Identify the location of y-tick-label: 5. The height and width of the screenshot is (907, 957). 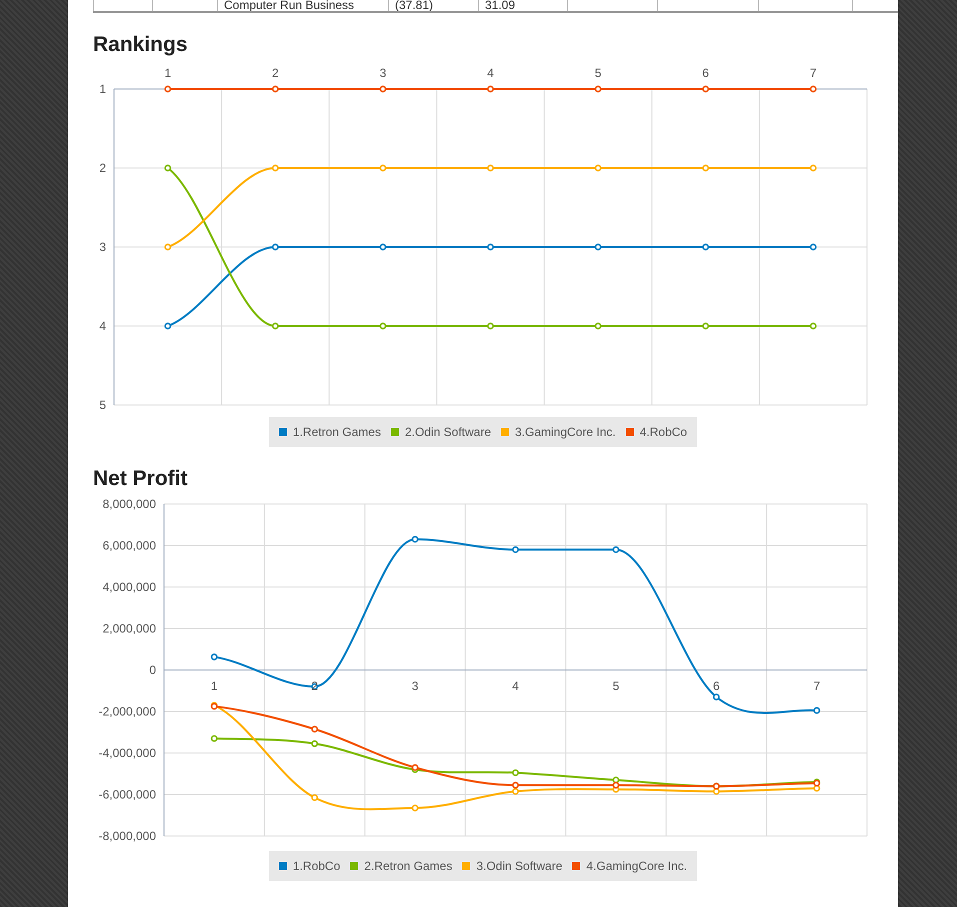
(102, 403).